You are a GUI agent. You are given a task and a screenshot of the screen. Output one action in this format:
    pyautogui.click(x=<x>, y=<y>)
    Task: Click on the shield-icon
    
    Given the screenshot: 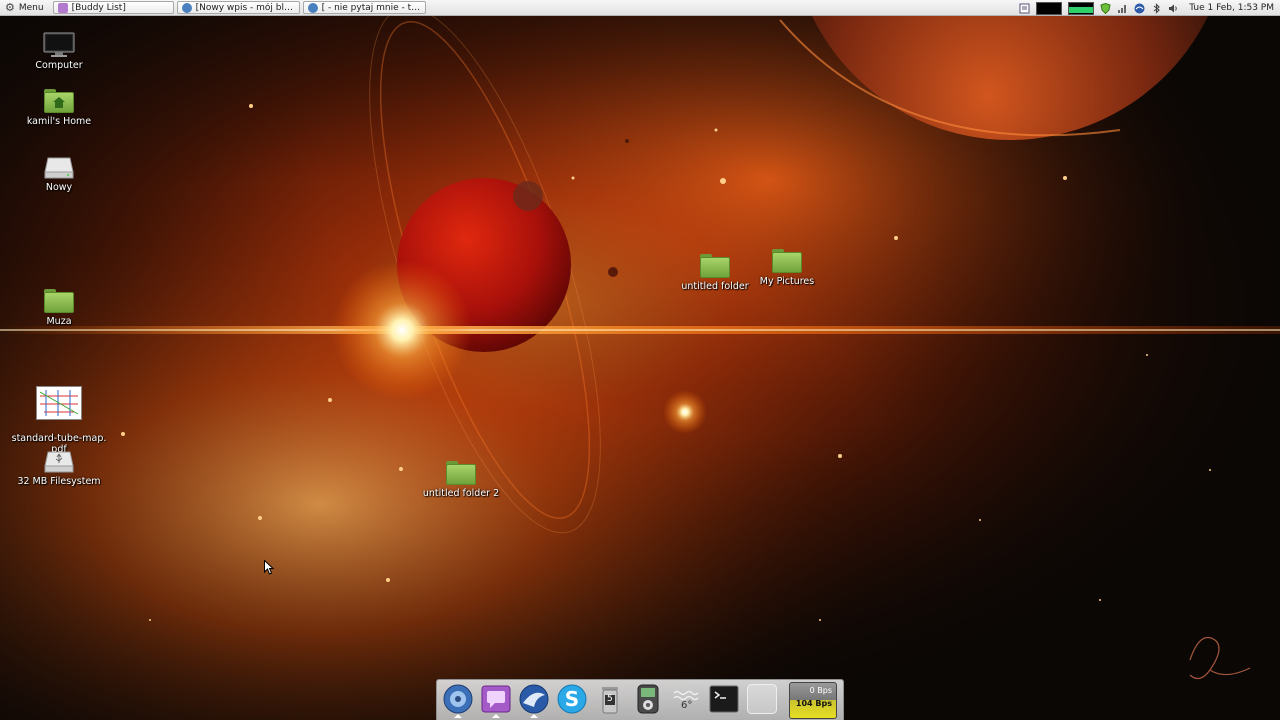 What is the action you would take?
    pyautogui.click(x=1105, y=8)
    